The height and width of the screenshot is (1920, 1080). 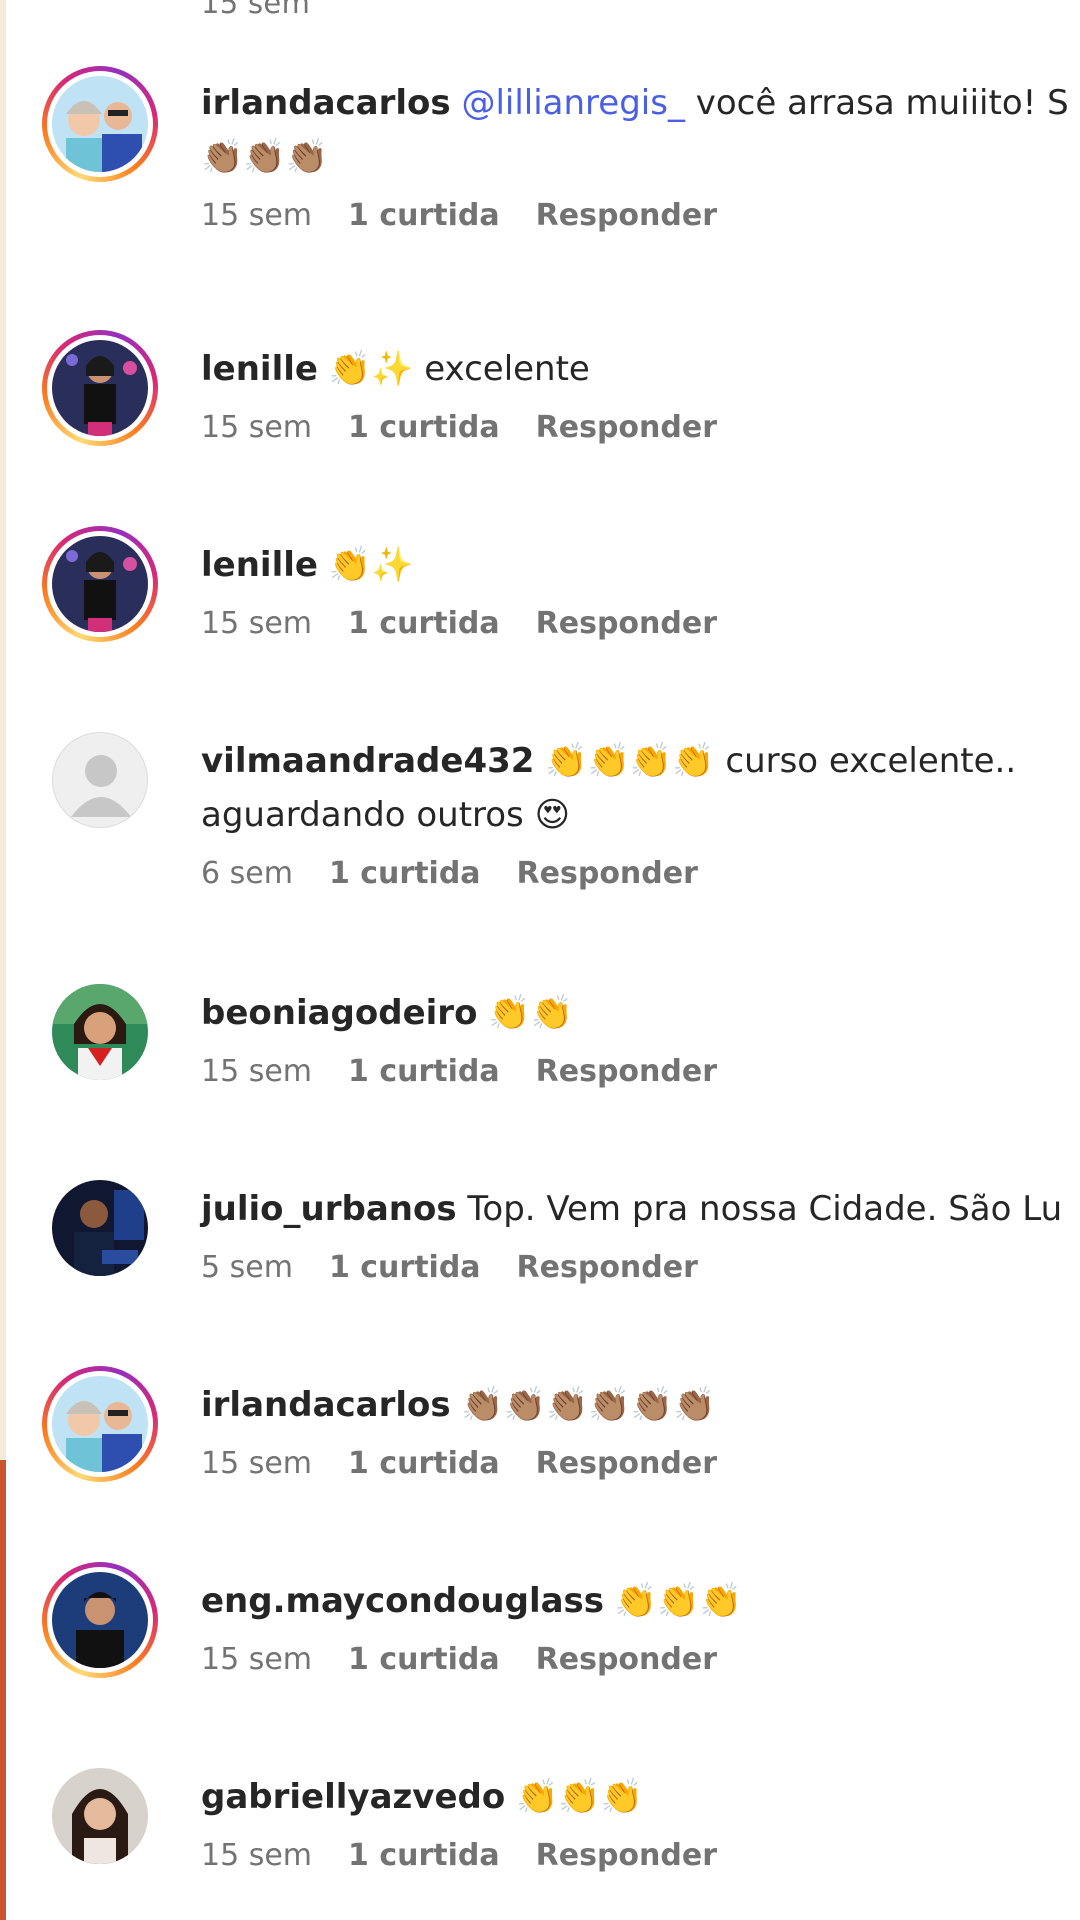 What do you see at coordinates (395, 369) in the screenshot?
I see `comment-text: lenille 👏✨ excelente` at bounding box center [395, 369].